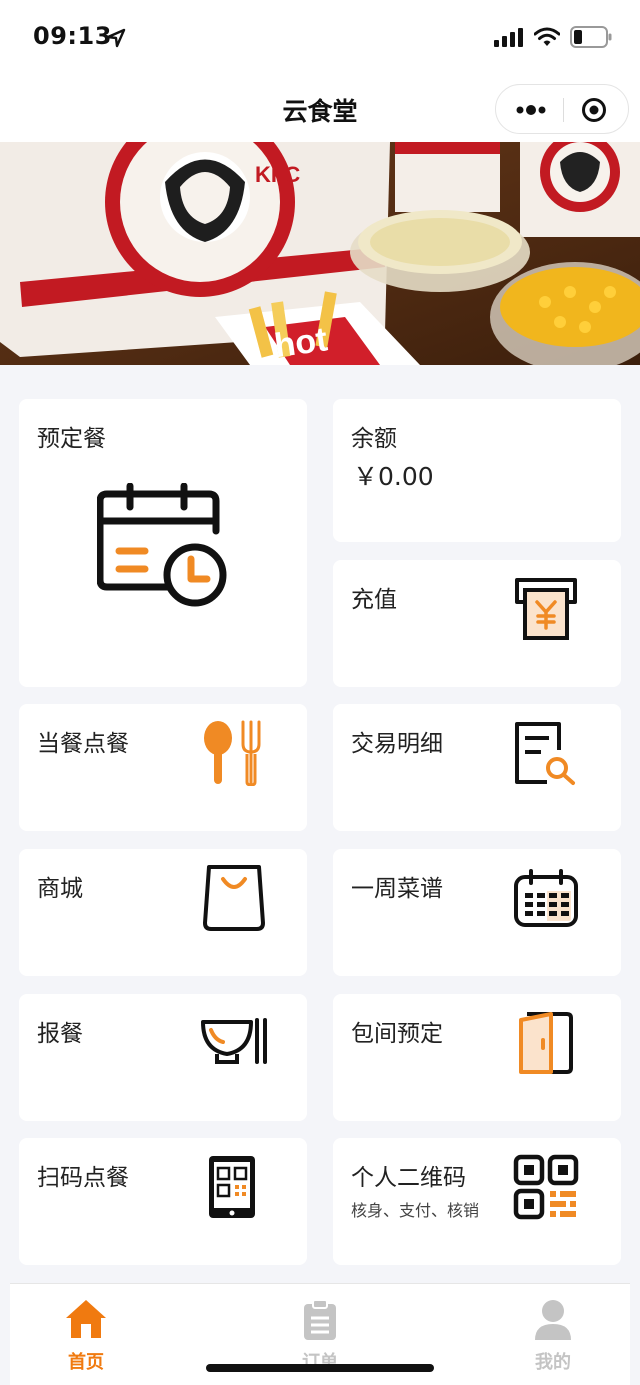 The width and height of the screenshot is (640, 1385). Describe the element at coordinates (374, 439) in the screenshot. I see `balance-title: 余额` at that location.